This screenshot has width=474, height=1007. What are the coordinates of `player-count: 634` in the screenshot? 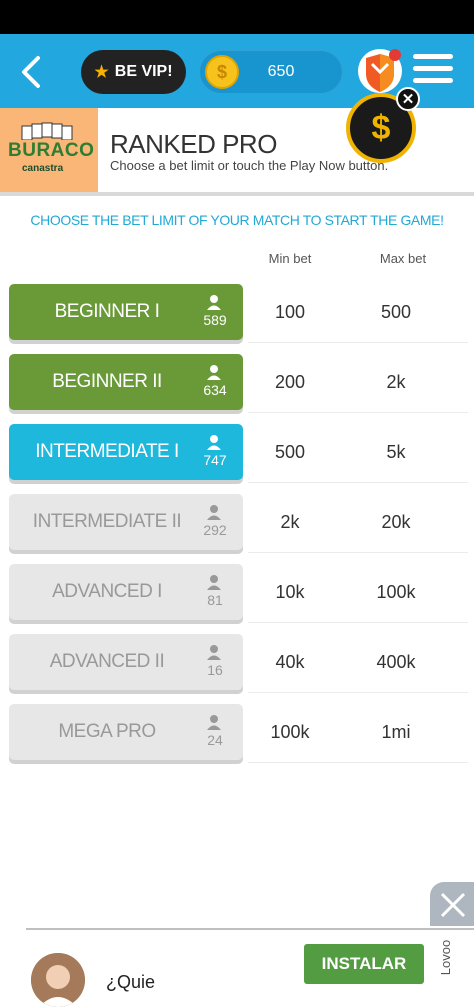 It's located at (215, 390).